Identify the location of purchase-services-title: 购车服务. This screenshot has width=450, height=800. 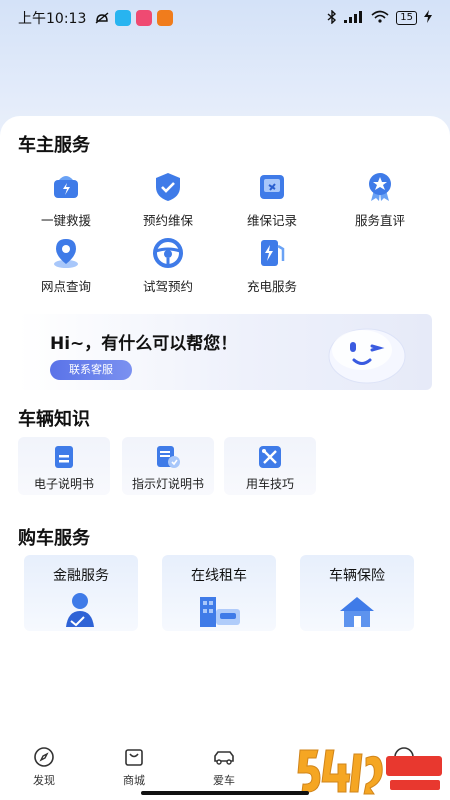
(54, 538).